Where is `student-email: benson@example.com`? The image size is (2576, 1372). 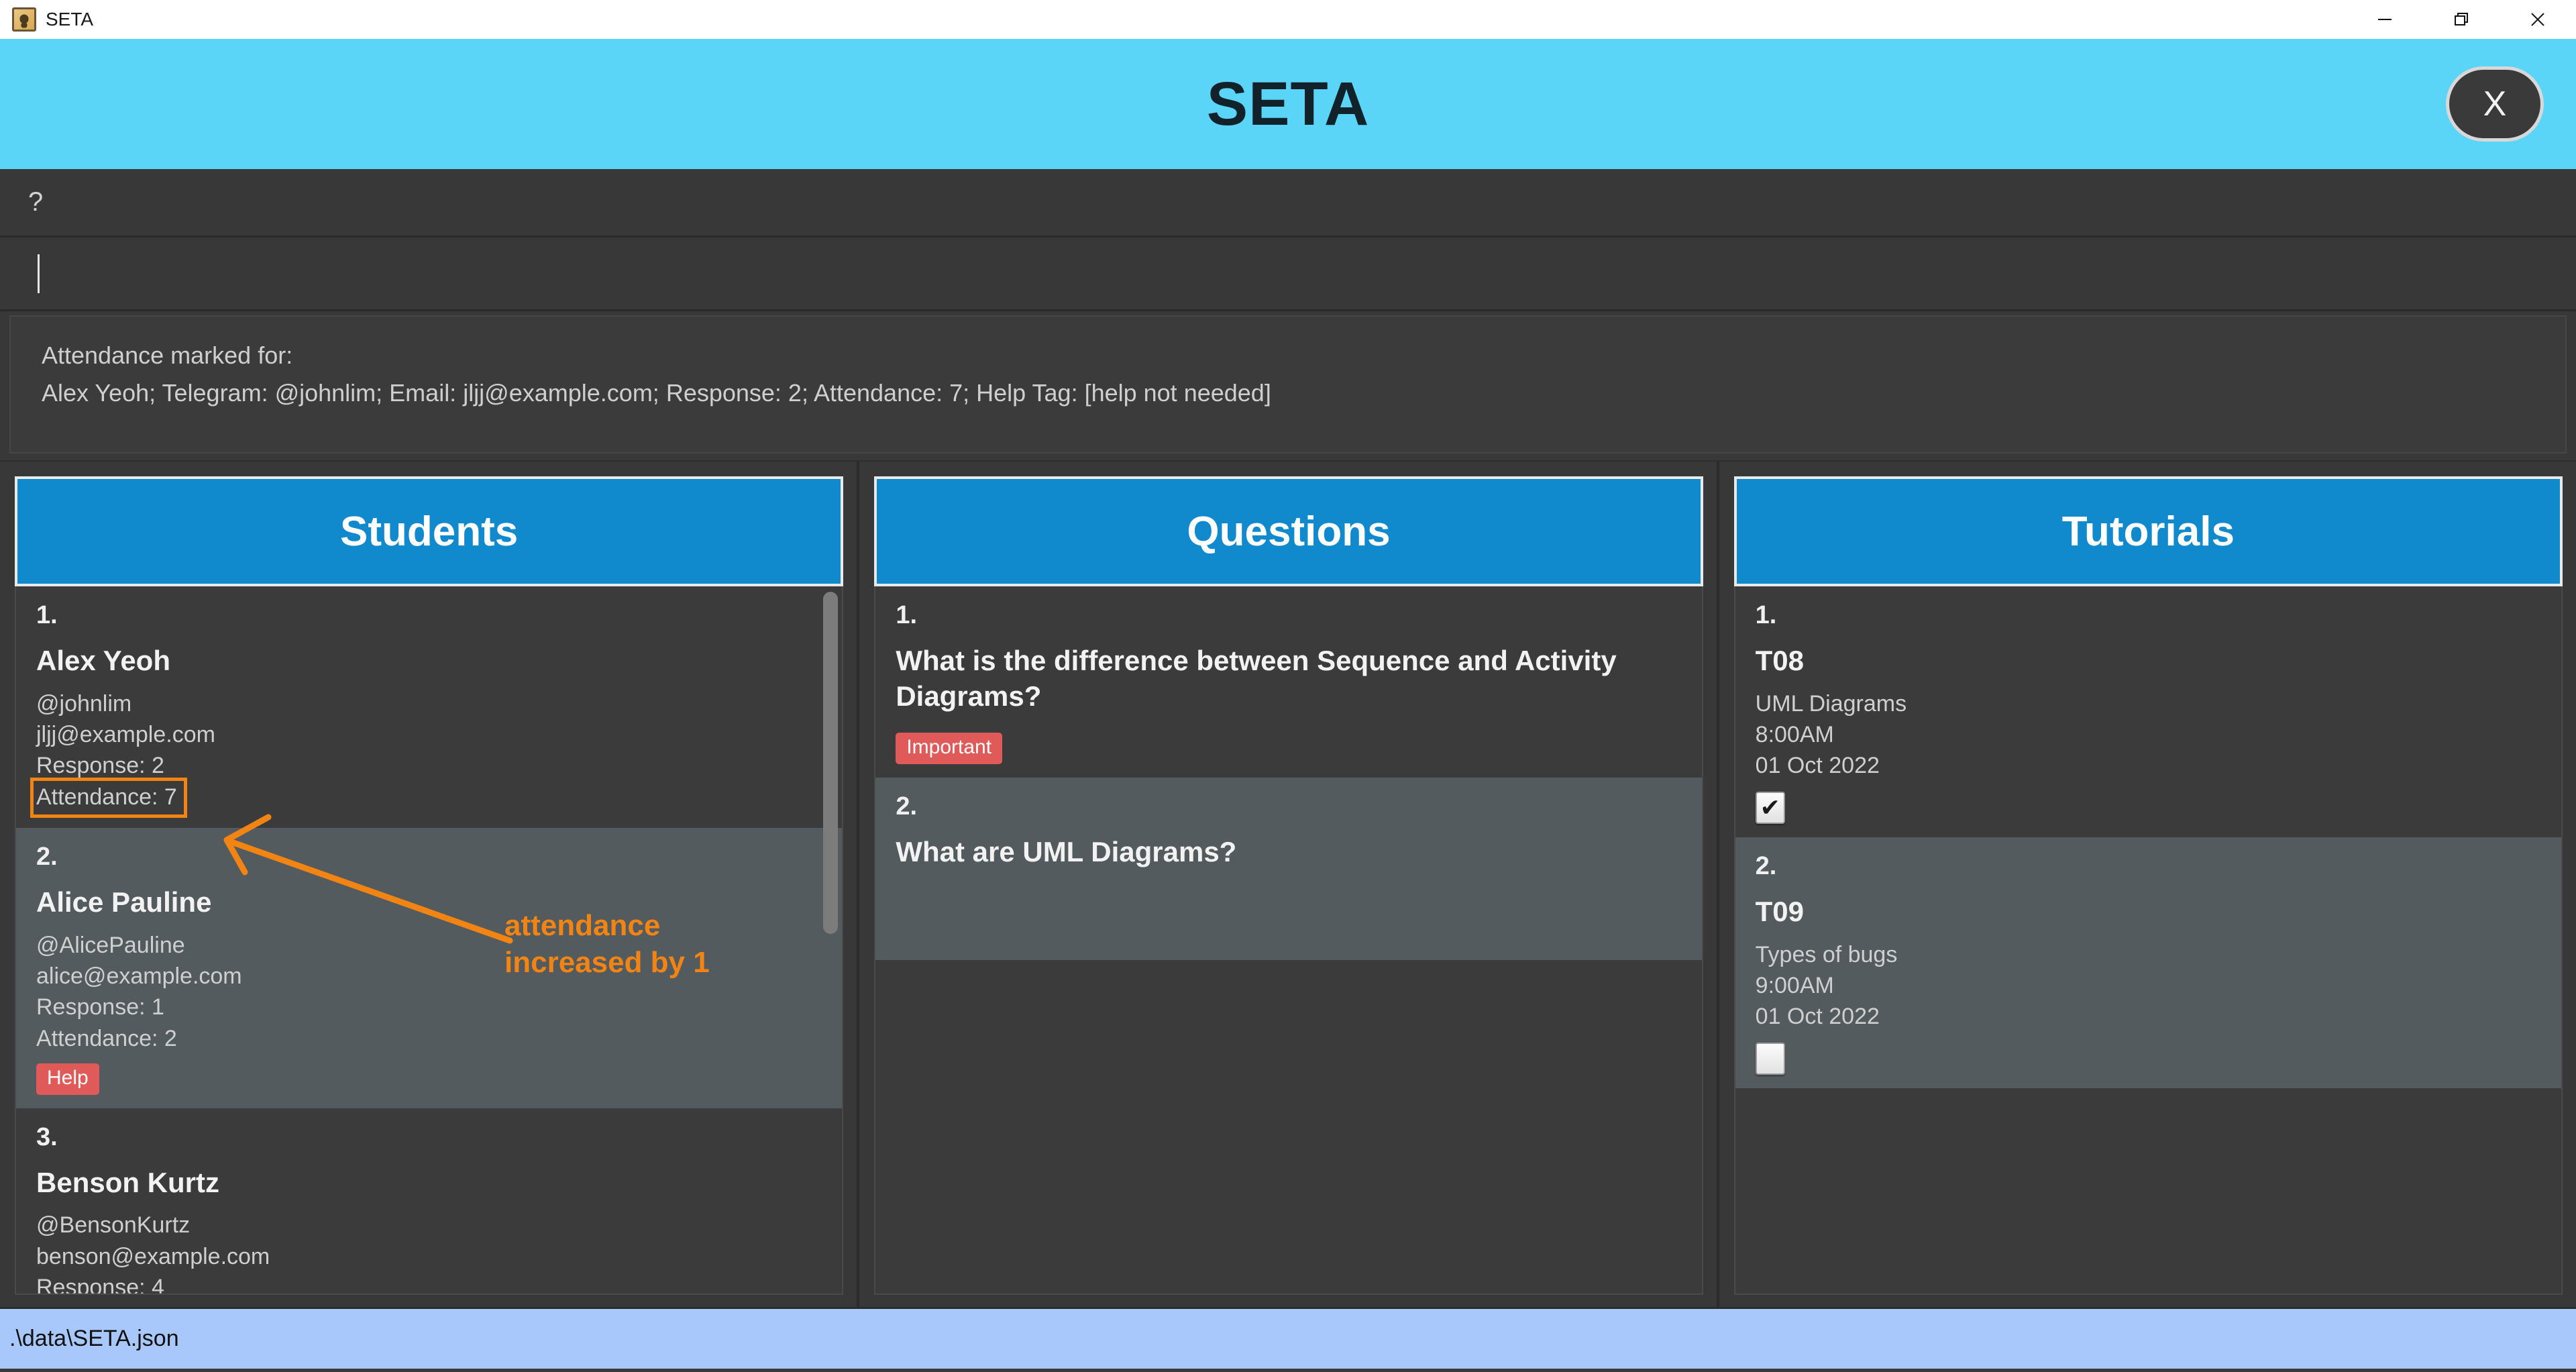 student-email: benson@example.com is located at coordinates (153, 1256).